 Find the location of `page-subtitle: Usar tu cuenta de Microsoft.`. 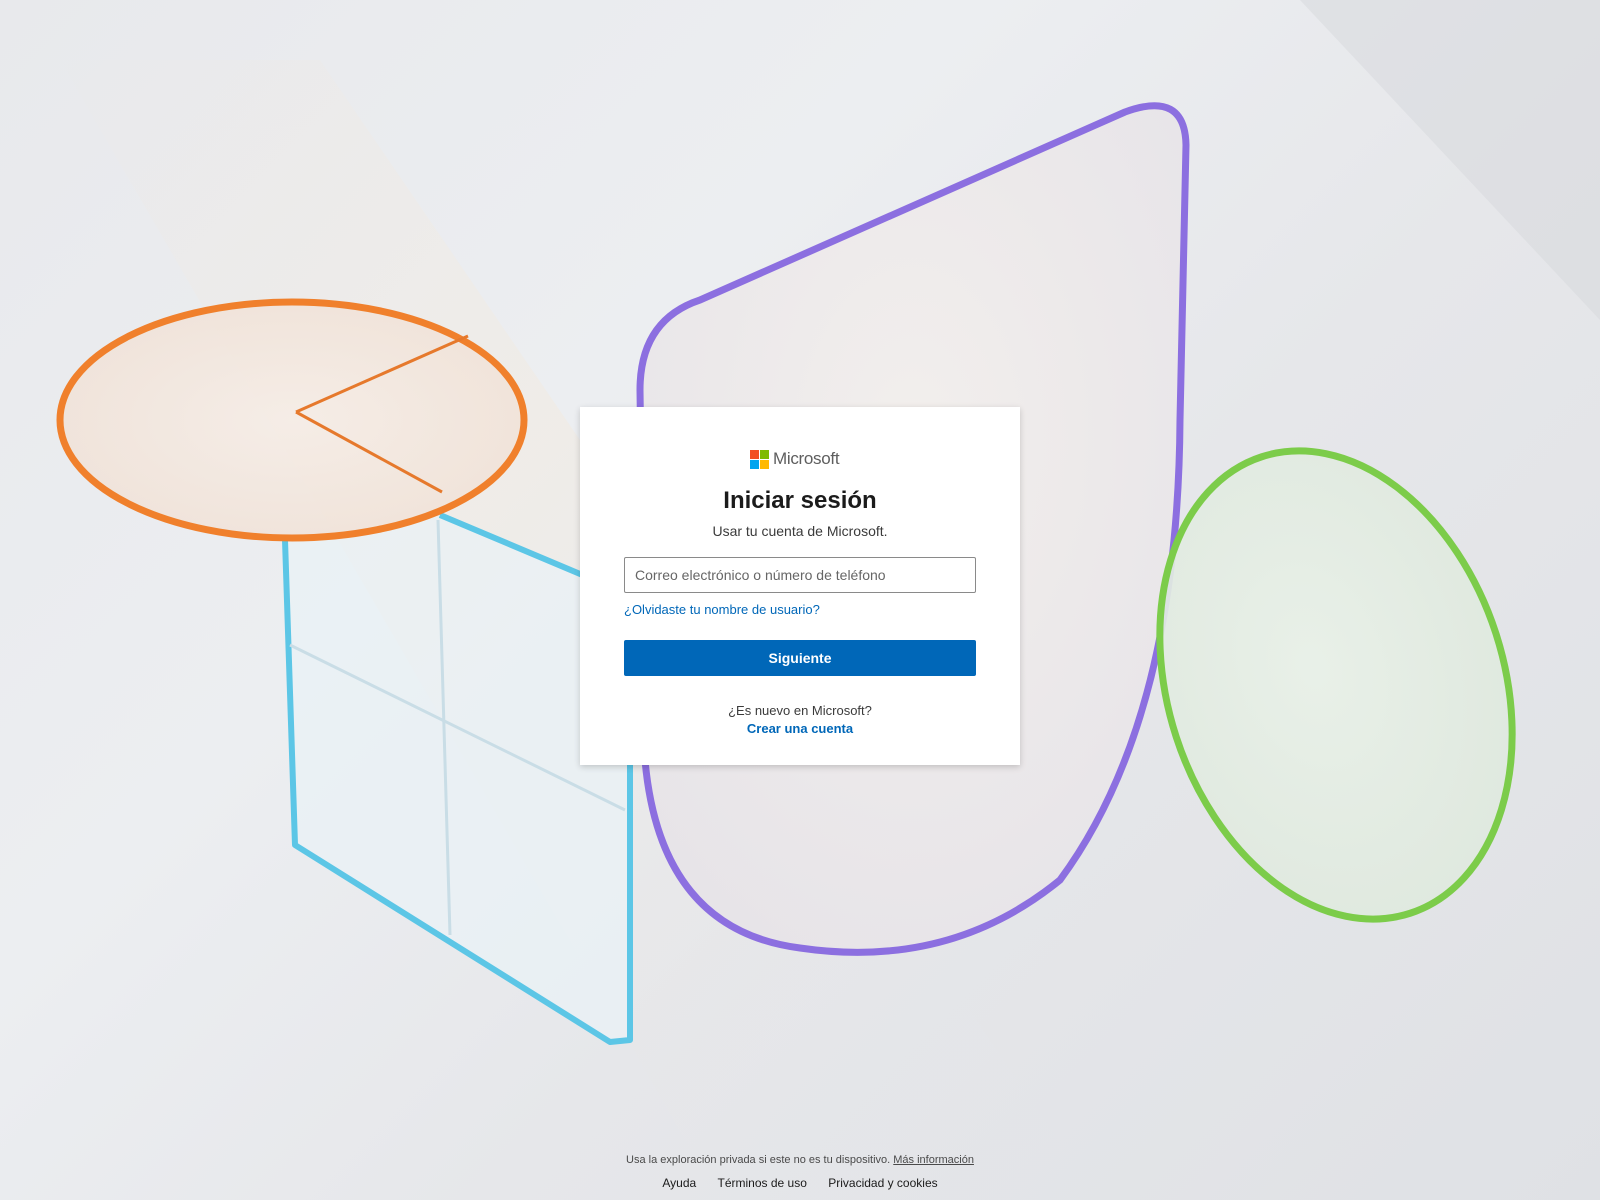

page-subtitle: Usar tu cuenta de Microsoft. is located at coordinates (800, 531).